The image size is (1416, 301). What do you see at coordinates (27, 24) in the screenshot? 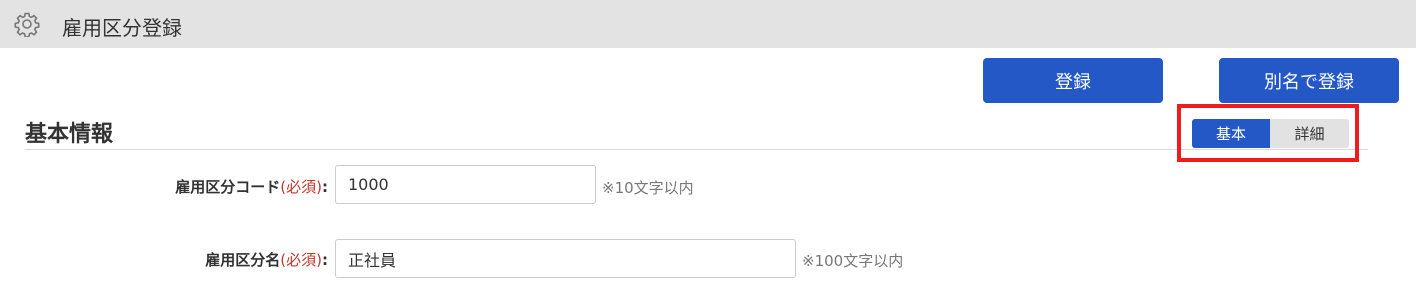
I see `gear-icon` at bounding box center [27, 24].